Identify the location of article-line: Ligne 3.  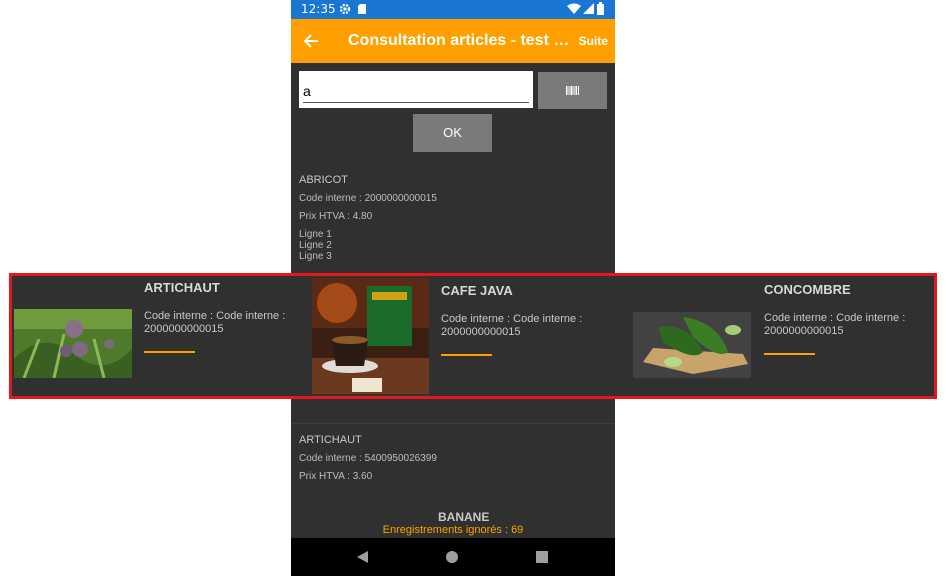
(315, 256).